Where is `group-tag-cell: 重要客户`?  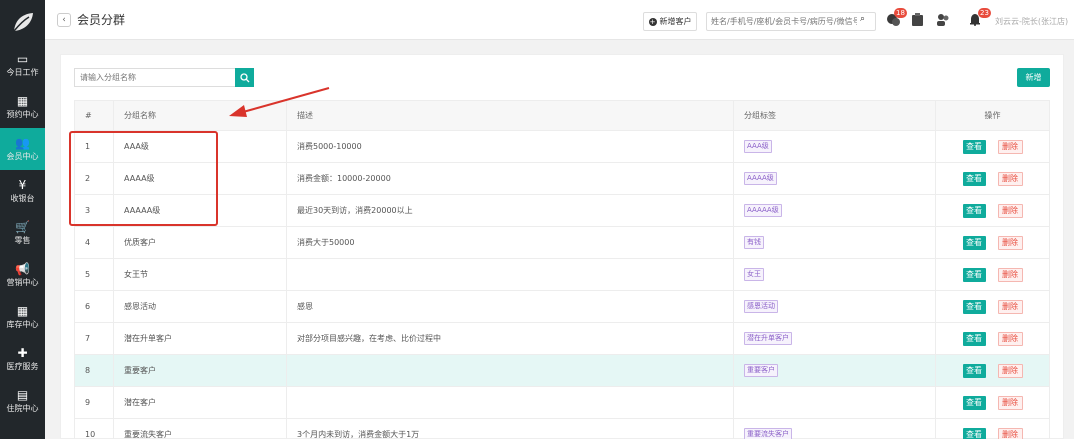 group-tag-cell: 重要客户 is located at coordinates (835, 370).